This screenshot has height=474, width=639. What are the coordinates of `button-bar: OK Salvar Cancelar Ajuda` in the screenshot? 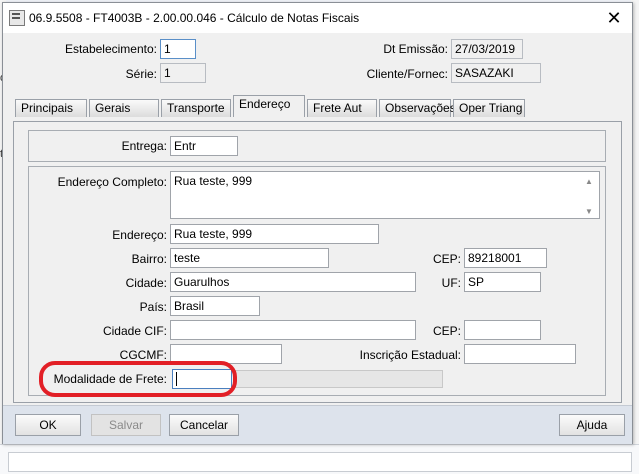 It's located at (317, 424).